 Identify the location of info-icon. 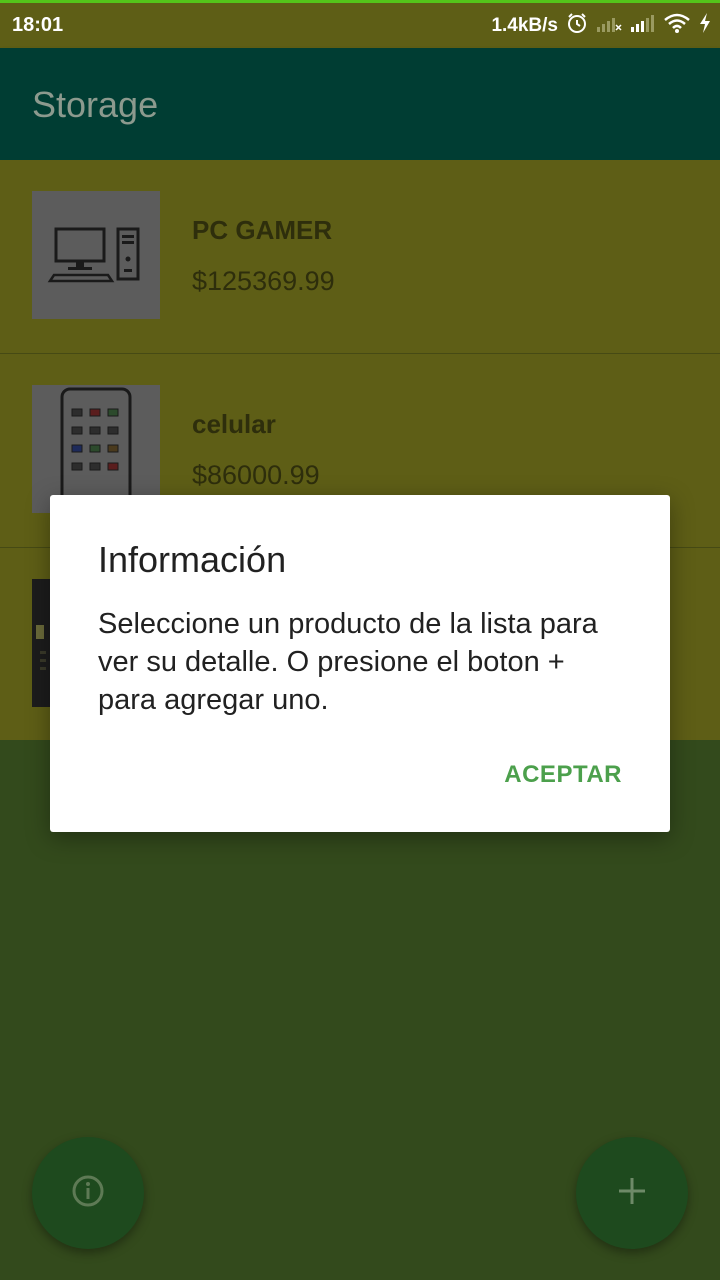
(88, 1193).